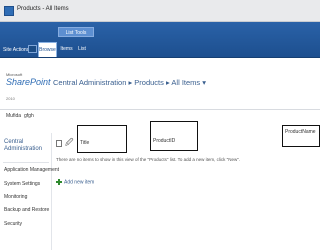 The height and width of the screenshot is (250, 320). What do you see at coordinates (76, 32) in the screenshot?
I see `list-tools-group-label: List Tools` at bounding box center [76, 32].